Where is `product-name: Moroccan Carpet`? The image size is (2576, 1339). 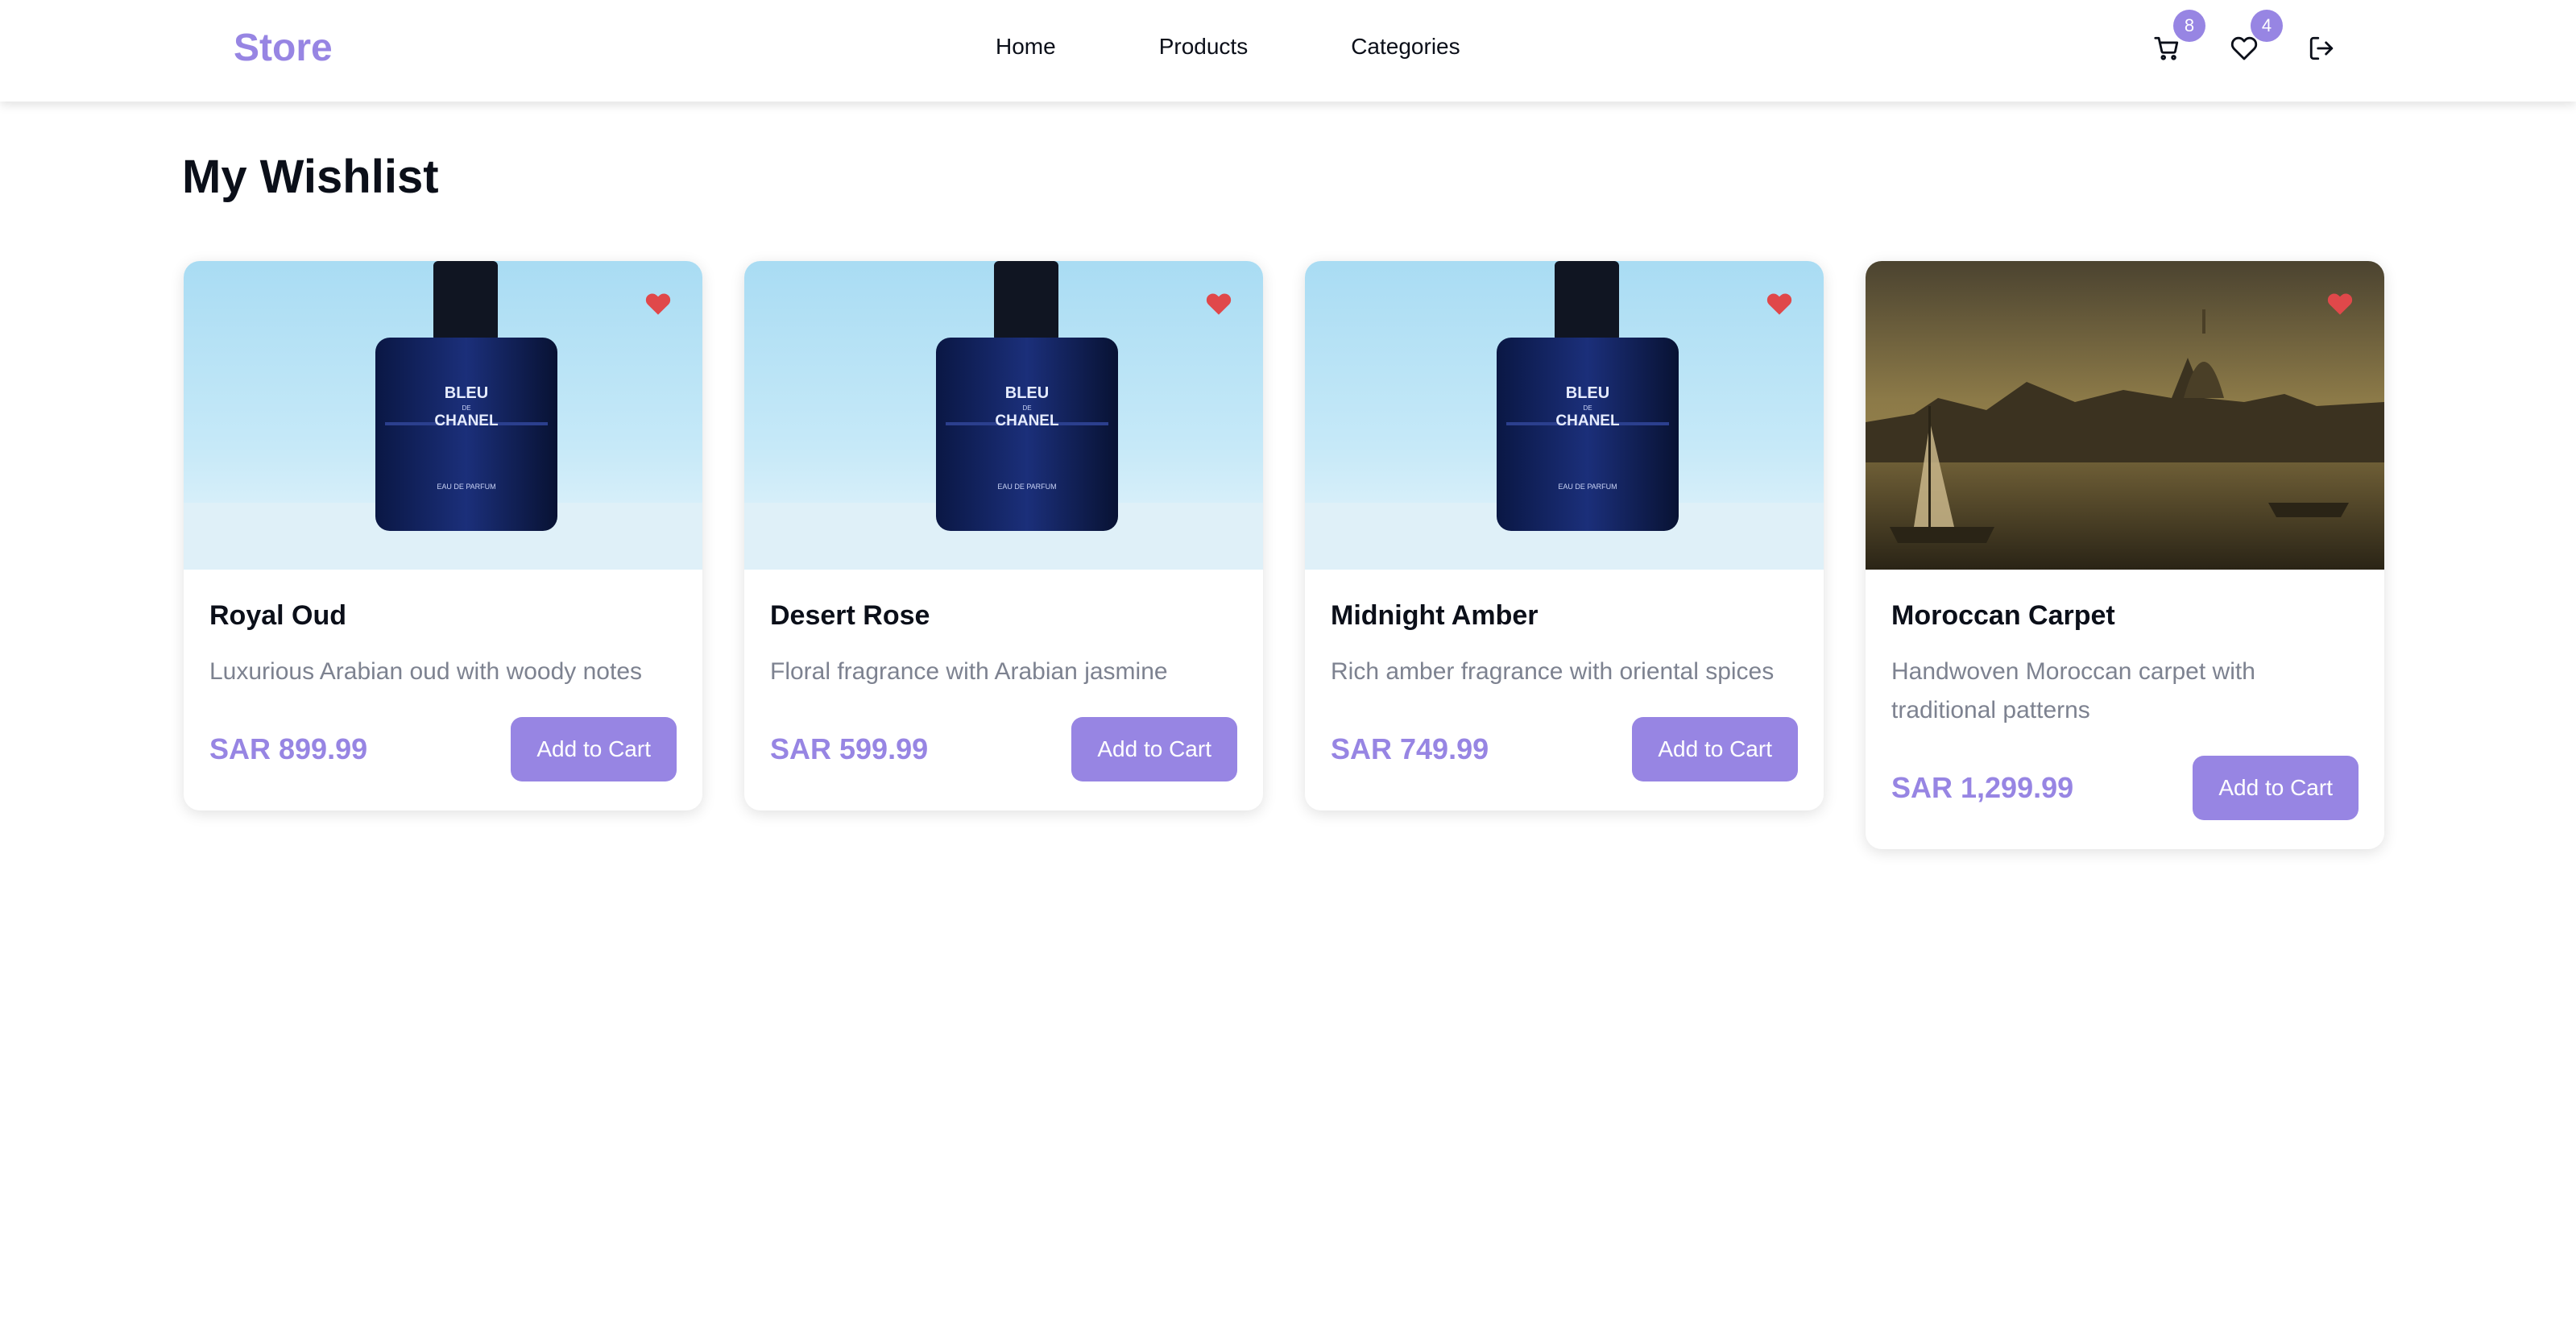 product-name: Moroccan Carpet is located at coordinates (2003, 616).